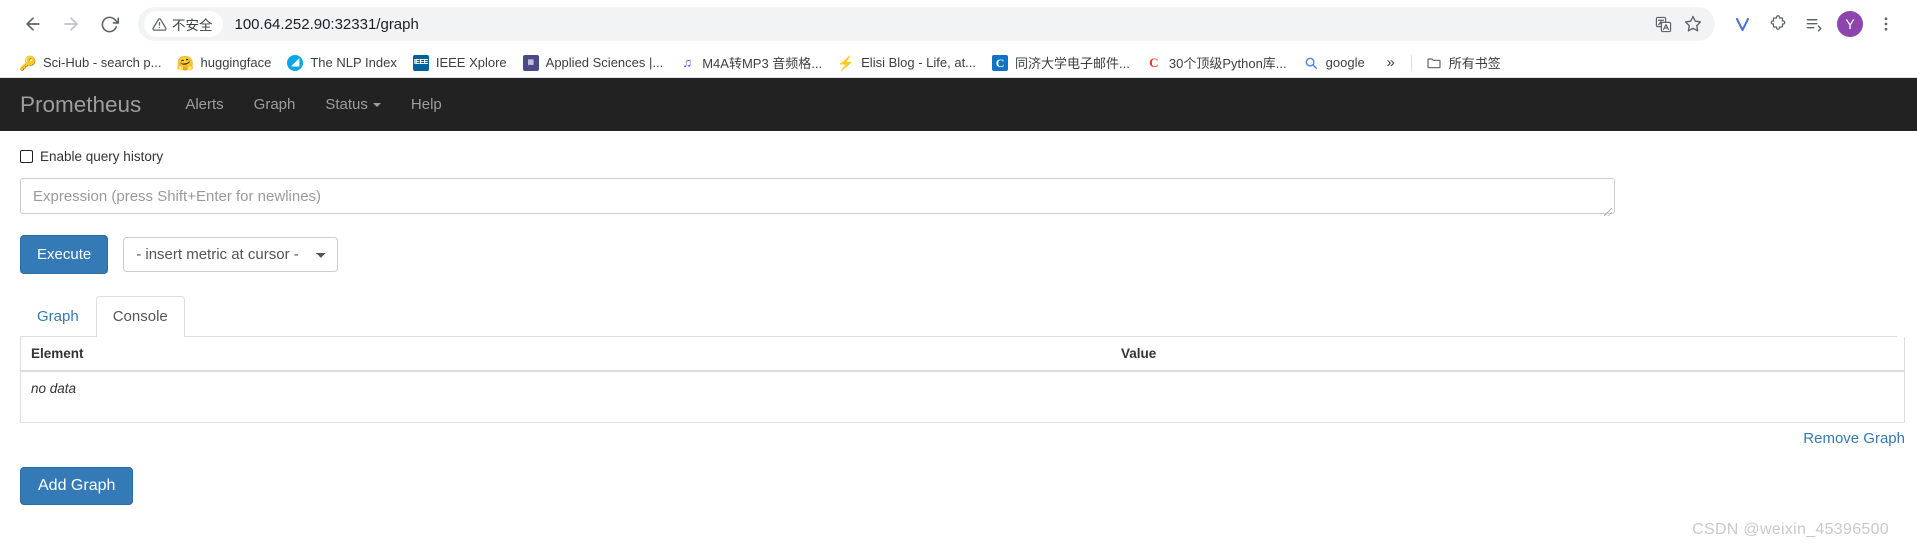  What do you see at coordinates (236, 62) in the screenshot?
I see `bookmark-label: huggingface` at bounding box center [236, 62].